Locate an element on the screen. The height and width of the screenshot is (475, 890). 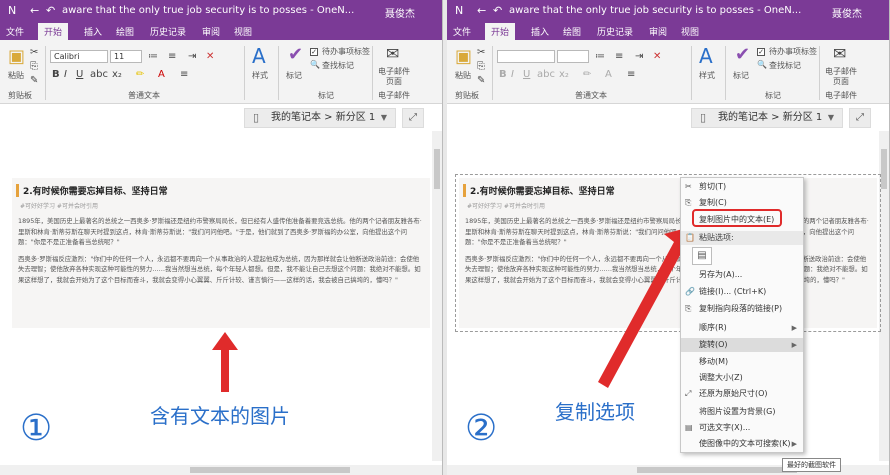
font-name-select: Calibri is located at coordinates (79, 56).